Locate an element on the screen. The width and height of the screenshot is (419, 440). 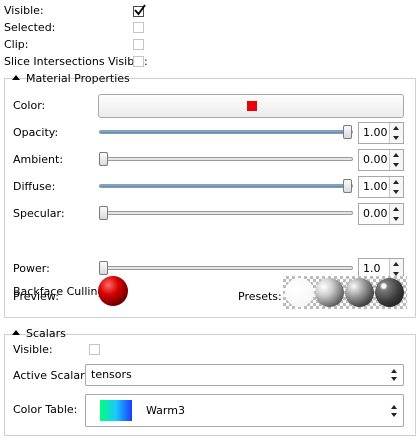
color-swatch is located at coordinates (252, 106).